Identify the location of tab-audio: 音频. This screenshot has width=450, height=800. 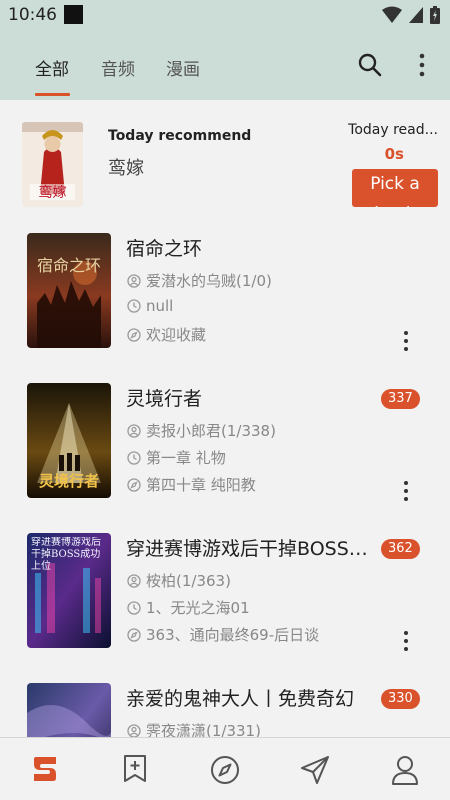
(118, 67).